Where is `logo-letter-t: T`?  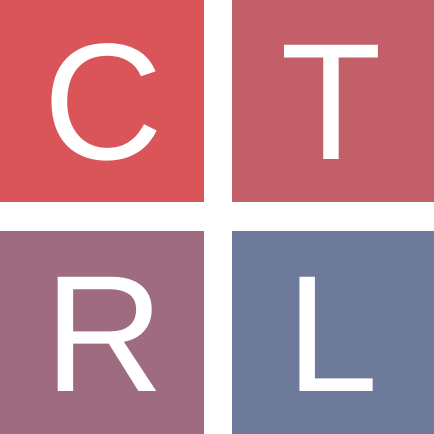
logo-letter-t: T is located at coordinates (331, 102).